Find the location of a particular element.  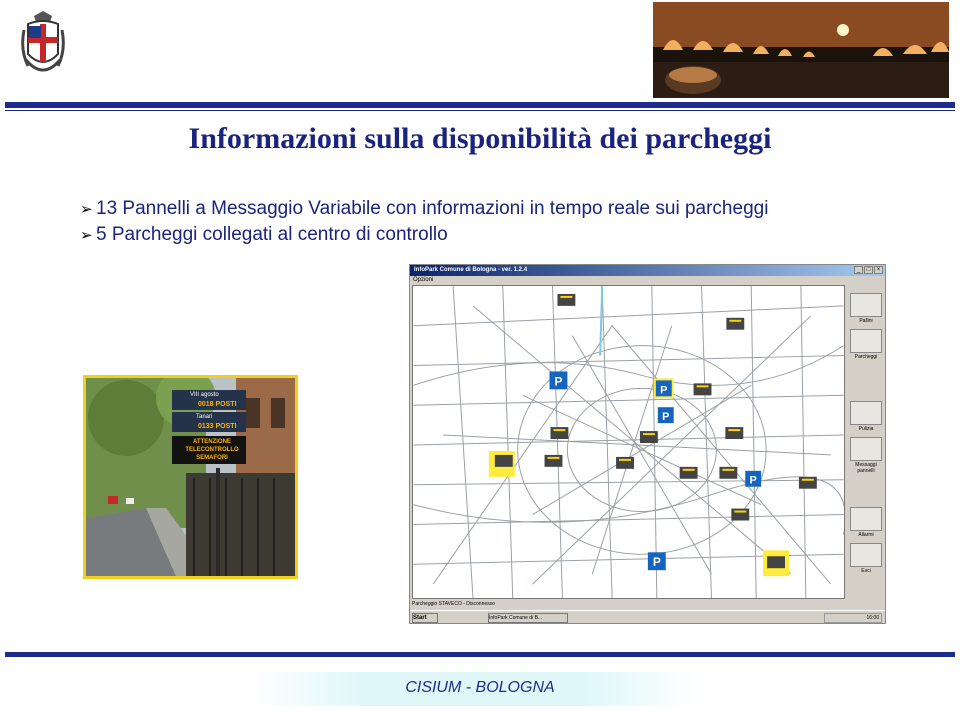

header-rule is located at coordinates (480, 105).